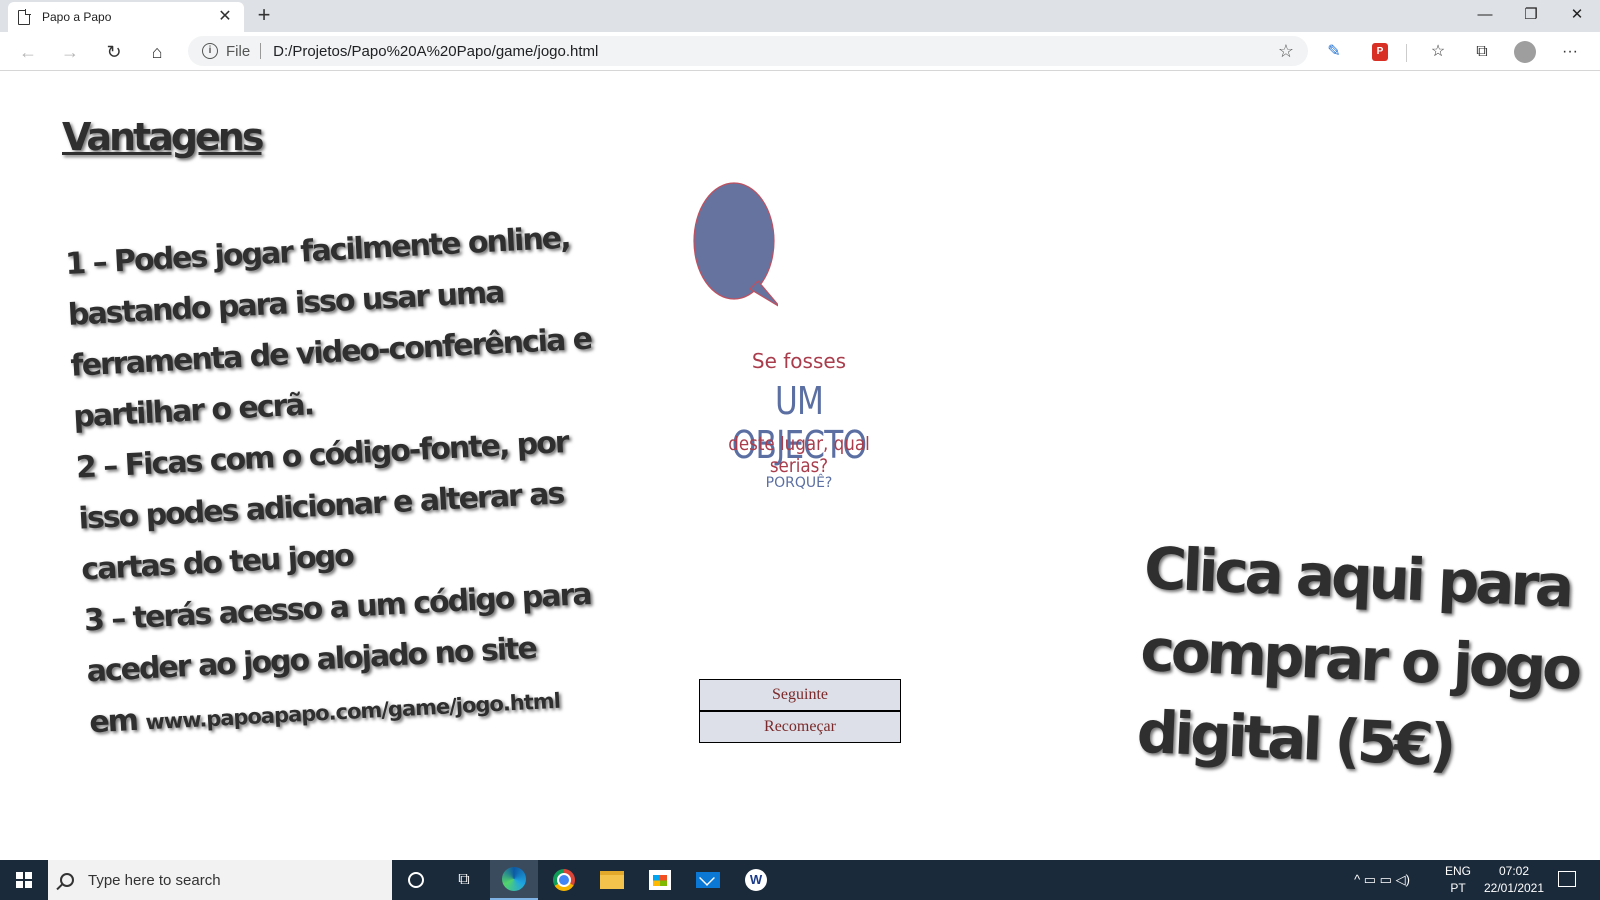 This screenshot has height=900, width=1600. What do you see at coordinates (126, 17) in the screenshot?
I see `browser-tab: Papo a Papo ✕` at bounding box center [126, 17].